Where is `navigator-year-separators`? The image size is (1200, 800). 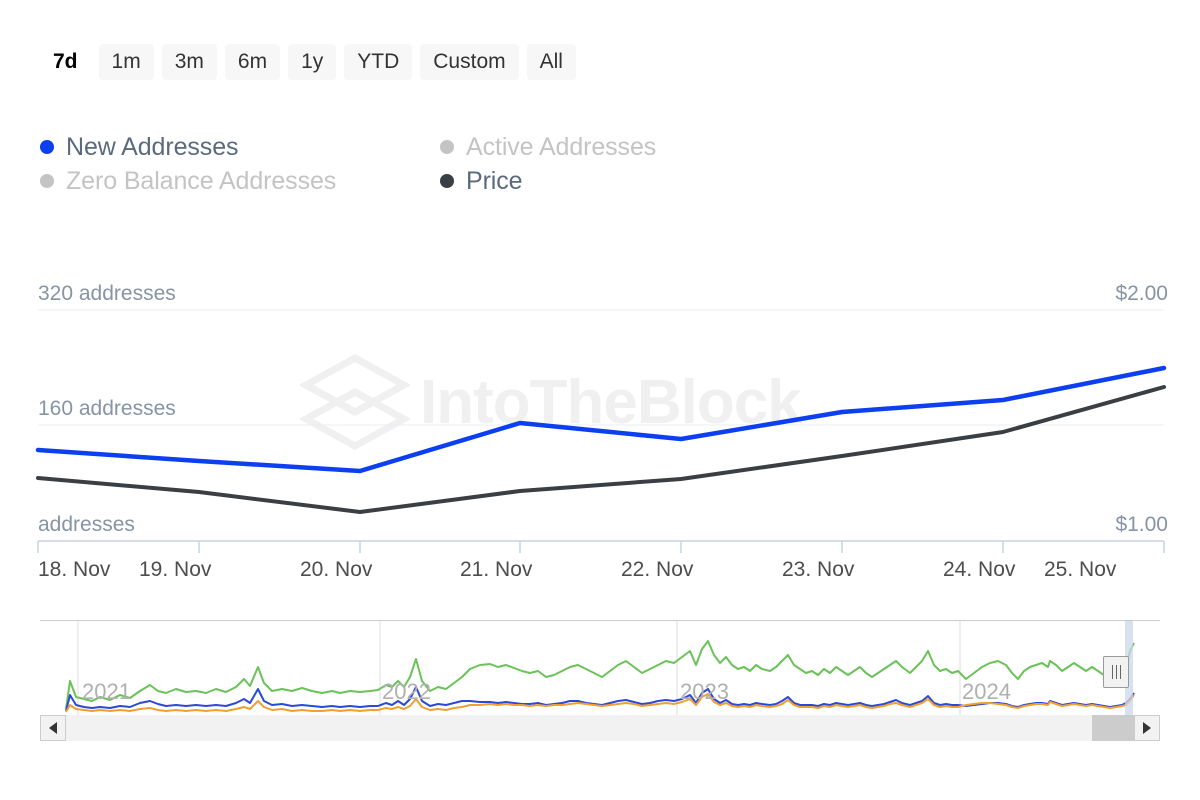 navigator-year-separators is located at coordinates (519, 668).